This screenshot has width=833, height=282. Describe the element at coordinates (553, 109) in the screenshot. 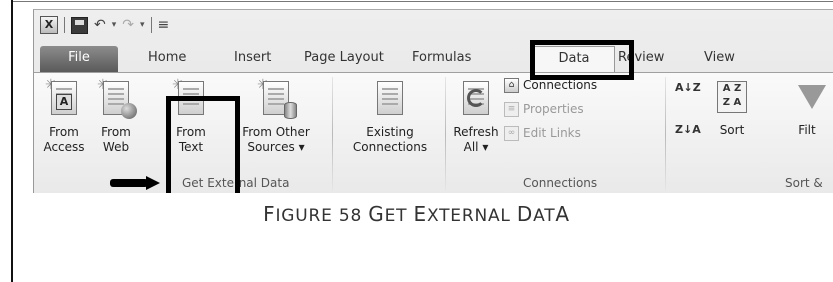

I see `properties-label: Properties` at that location.